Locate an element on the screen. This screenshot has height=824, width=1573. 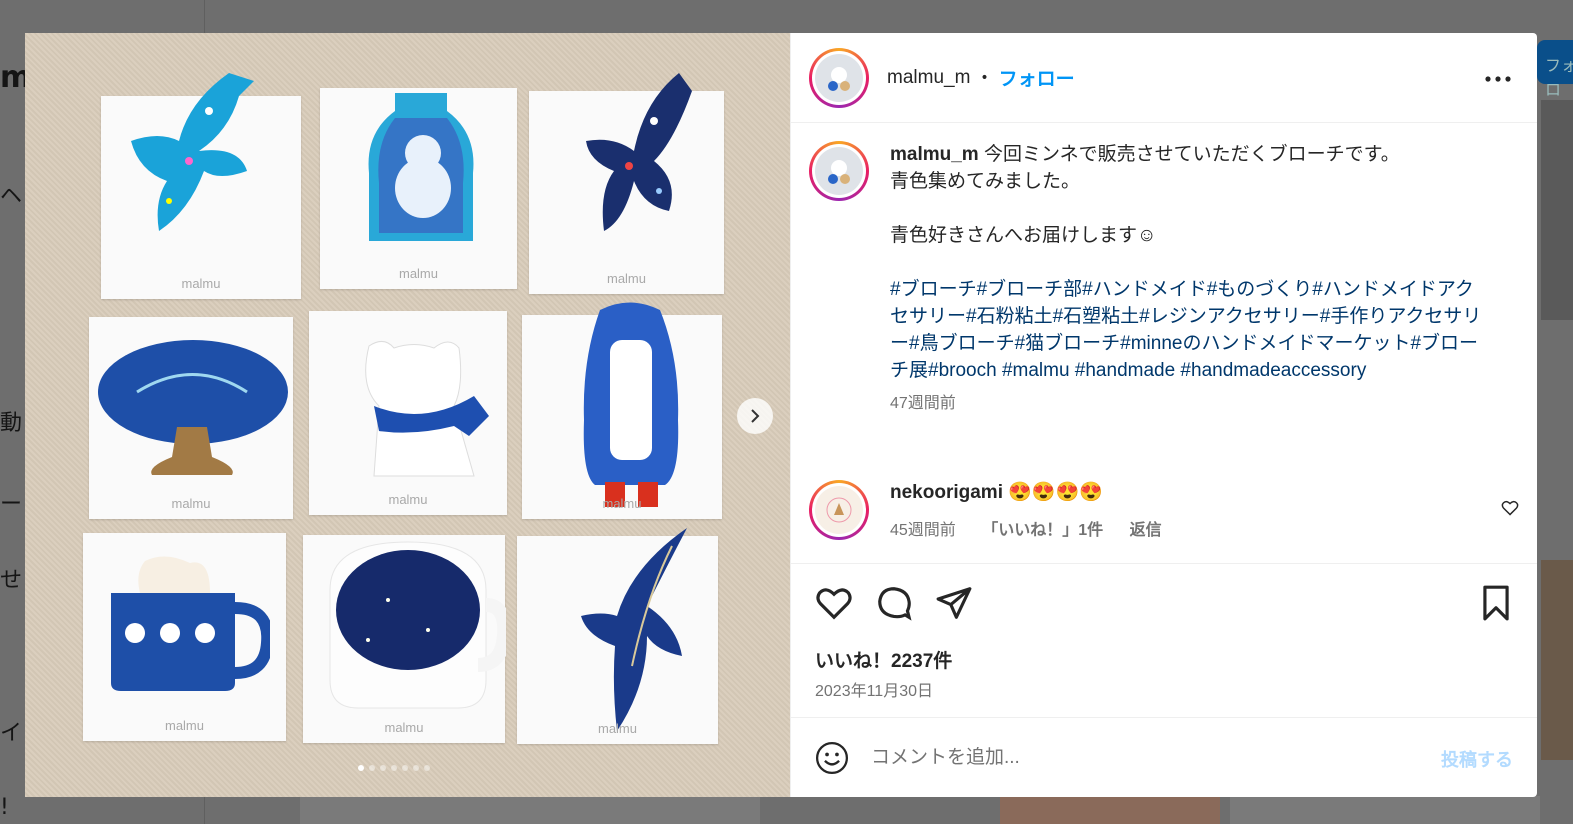
origami-cat-avatar-icon is located at coordinates (839, 510).